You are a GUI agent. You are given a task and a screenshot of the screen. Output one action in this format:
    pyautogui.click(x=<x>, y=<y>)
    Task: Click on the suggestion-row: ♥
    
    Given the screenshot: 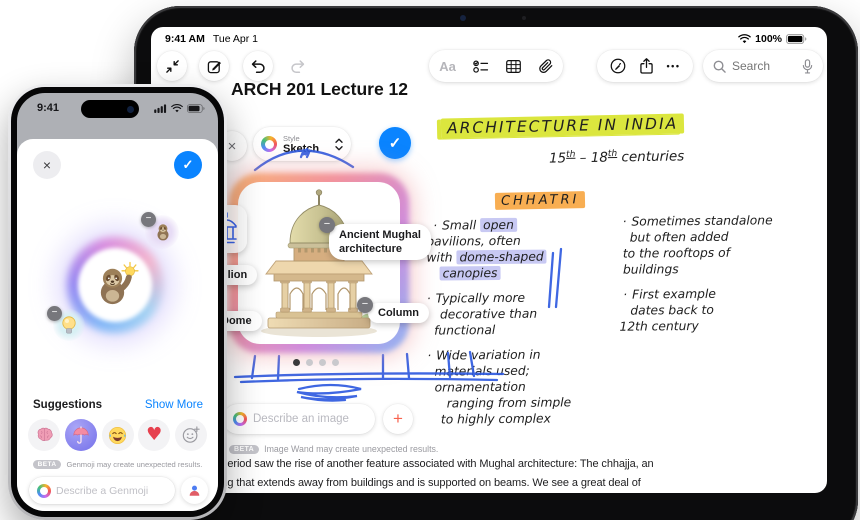 What is the action you would take?
    pyautogui.click(x=117, y=435)
    